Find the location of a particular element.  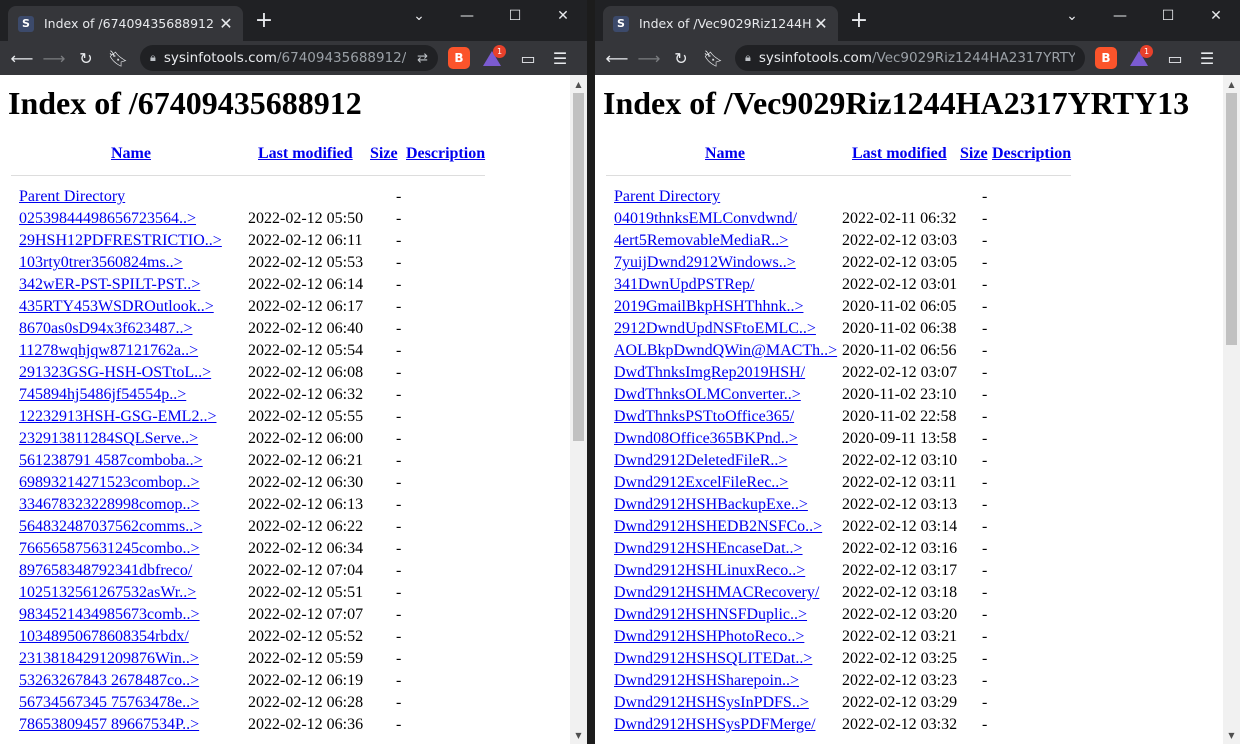

entry-link: Dwnd08Office365BKPnd..> is located at coordinates (706, 439).